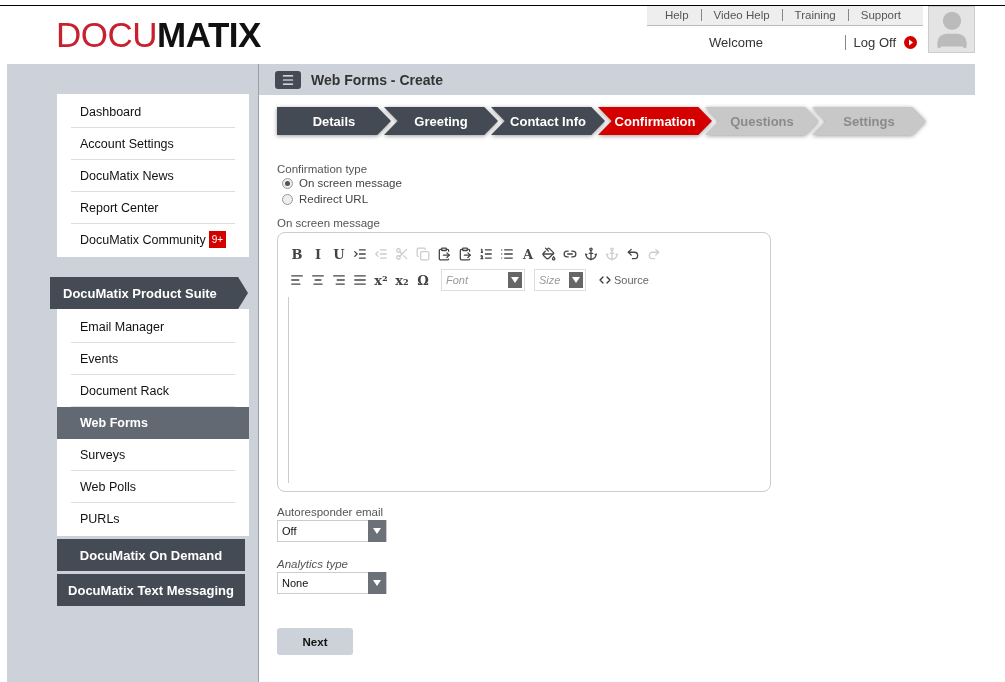 The width and height of the screenshot is (1005, 682). What do you see at coordinates (323, 169) in the screenshot?
I see `field-label: Confirmation type` at bounding box center [323, 169].